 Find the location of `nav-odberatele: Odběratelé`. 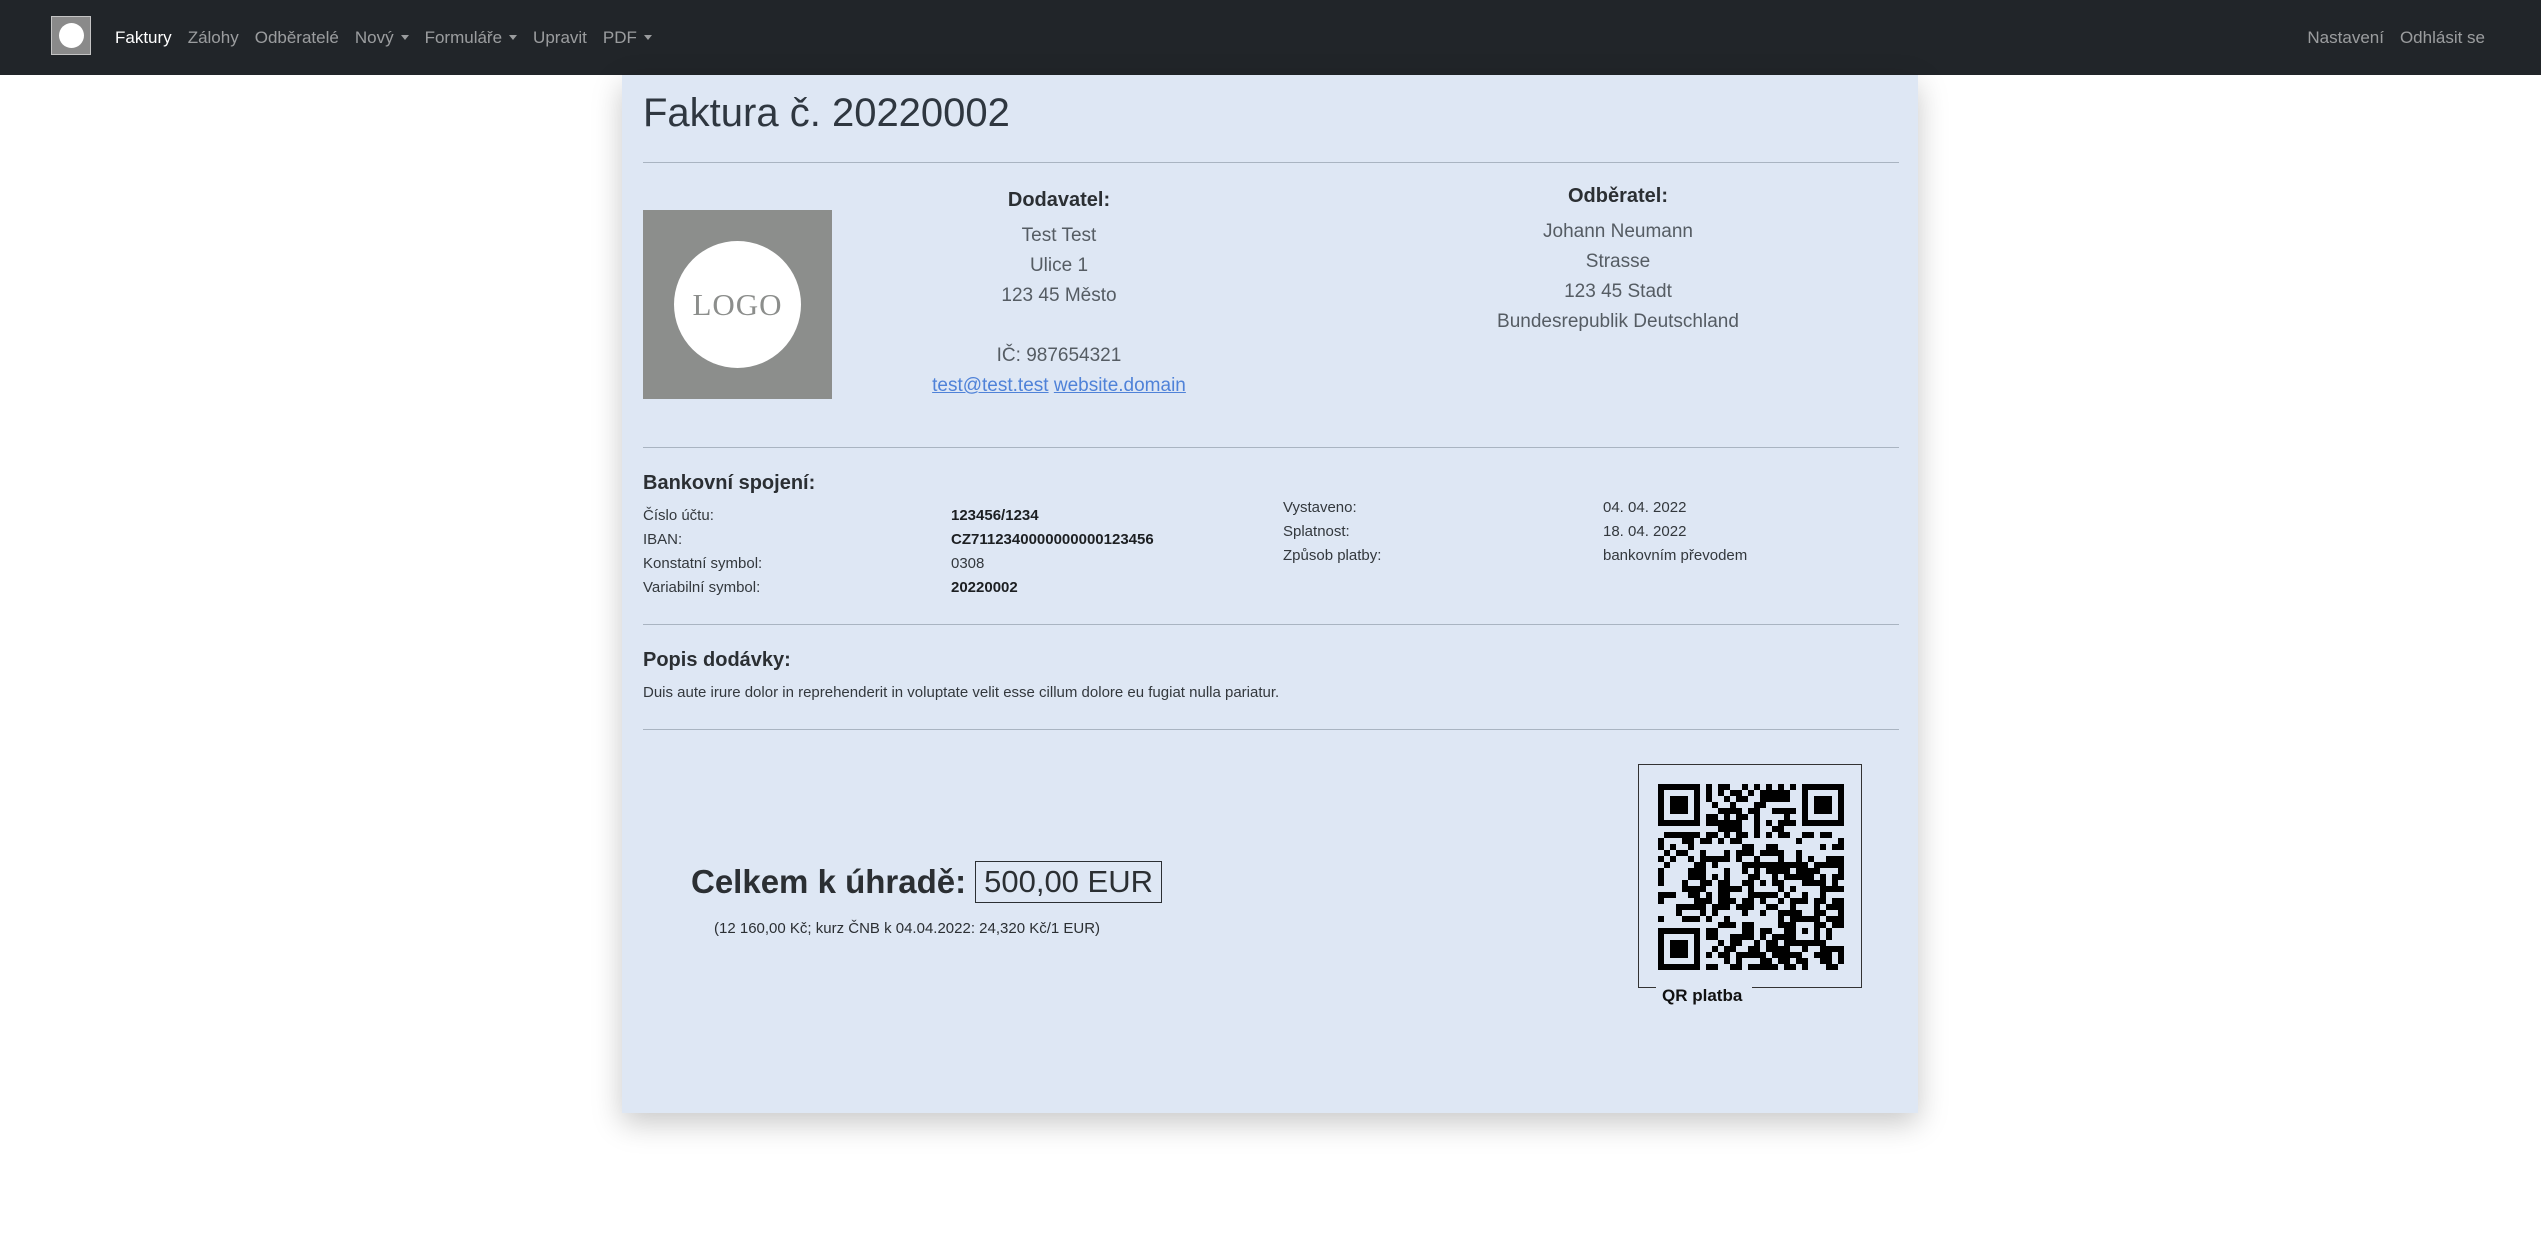

nav-odberatele: Odběratelé is located at coordinates (297, 38).